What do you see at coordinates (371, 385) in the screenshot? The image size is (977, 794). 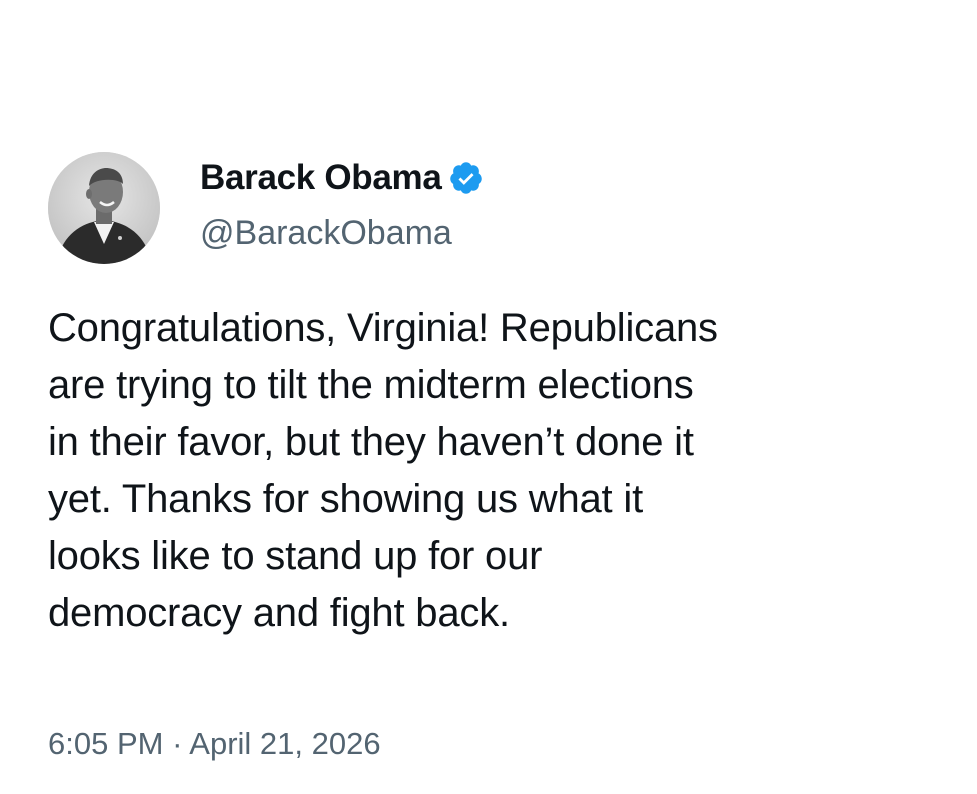 I see `tweet-text-line: are trying to tilt the midterm elections` at bounding box center [371, 385].